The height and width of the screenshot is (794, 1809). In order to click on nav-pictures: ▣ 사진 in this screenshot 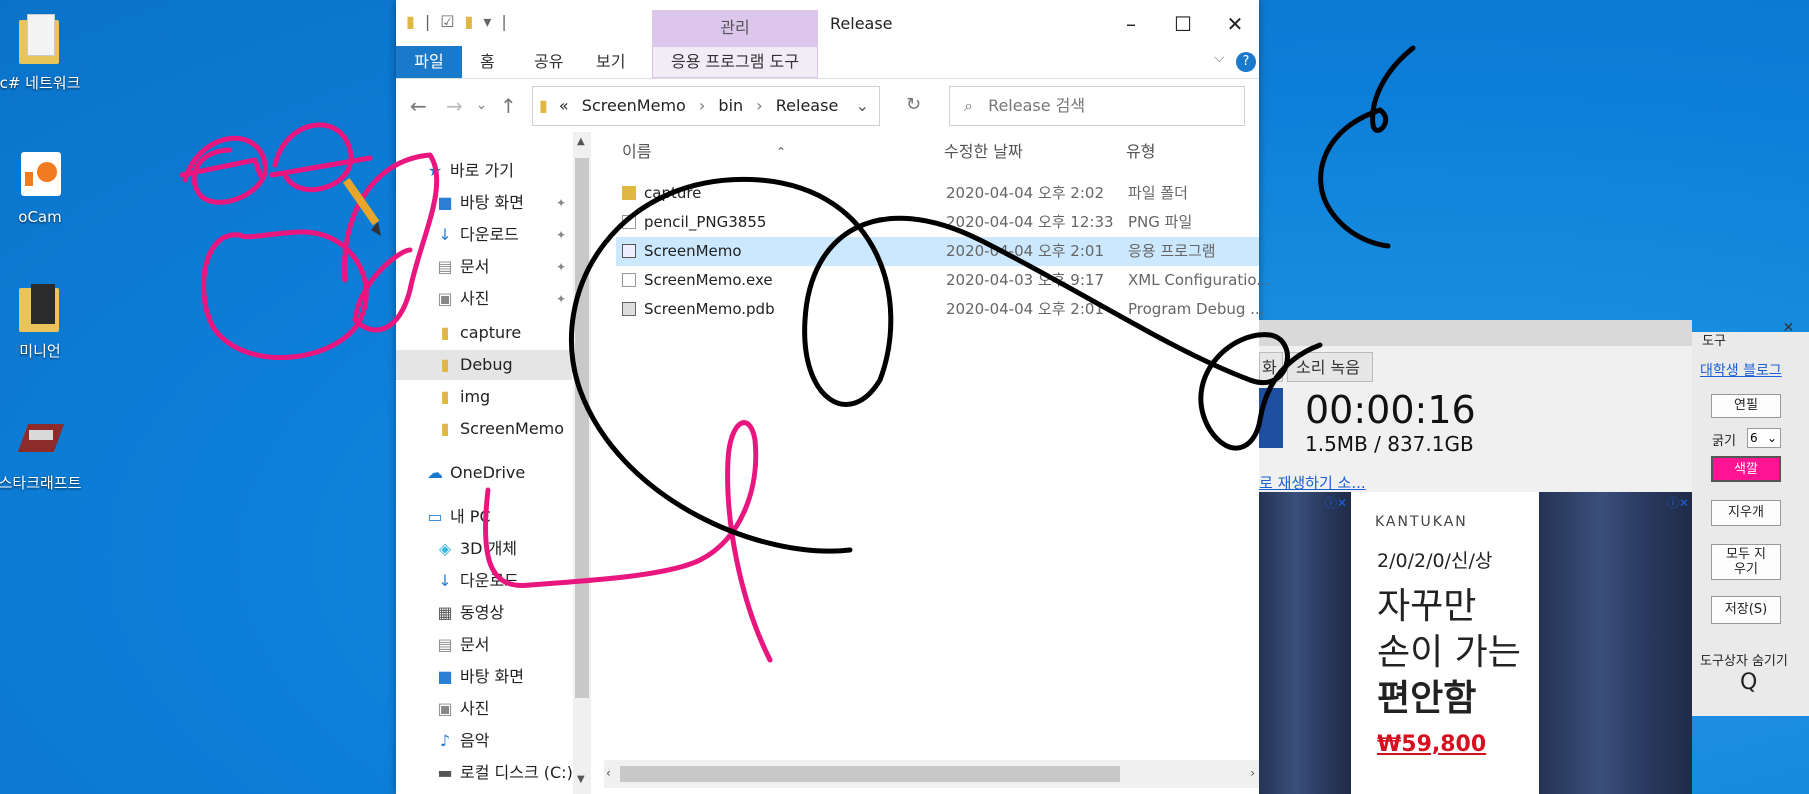, I will do `click(462, 299)`.